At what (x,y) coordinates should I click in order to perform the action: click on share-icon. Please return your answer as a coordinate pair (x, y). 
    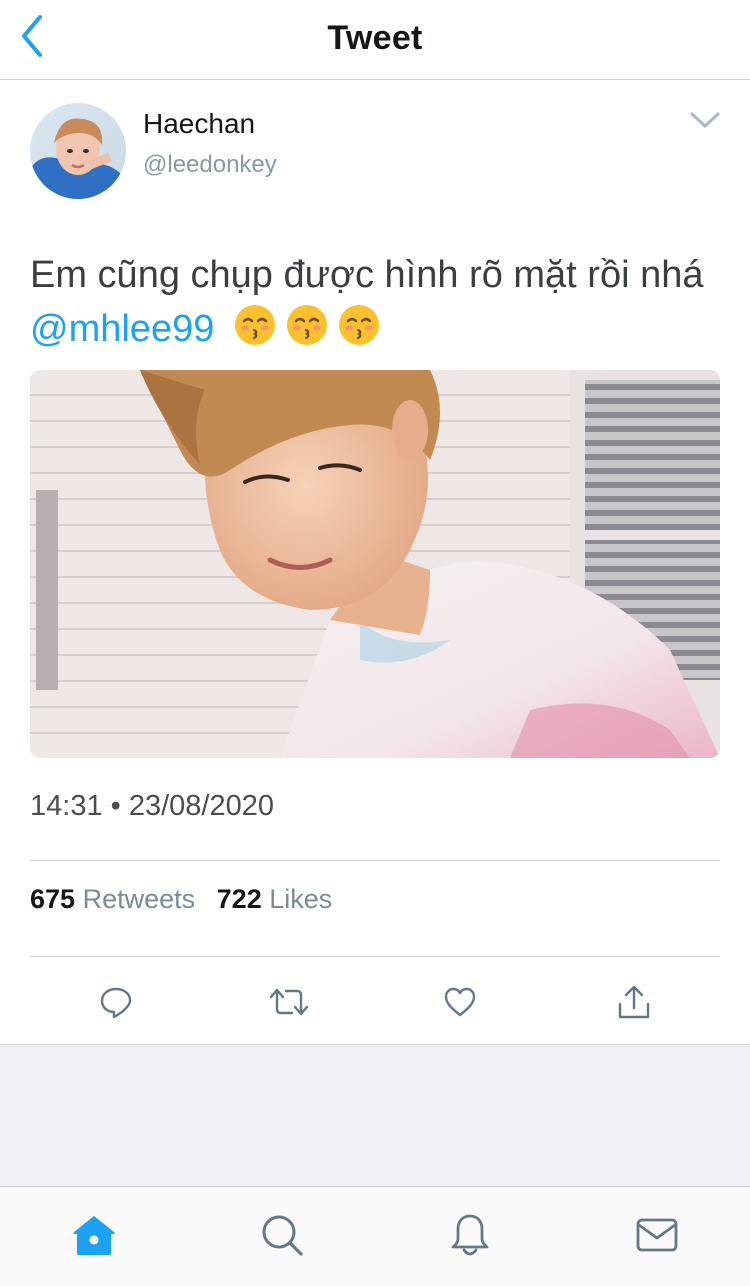
    Looking at the image, I should click on (634, 1002).